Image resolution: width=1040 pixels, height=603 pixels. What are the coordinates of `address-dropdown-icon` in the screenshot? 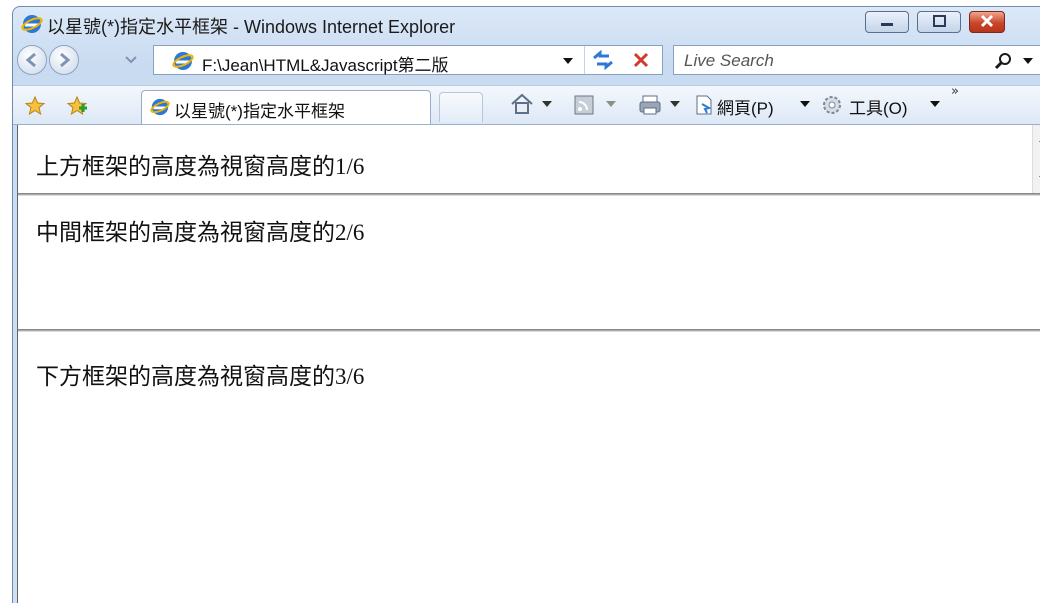 It's located at (568, 61).